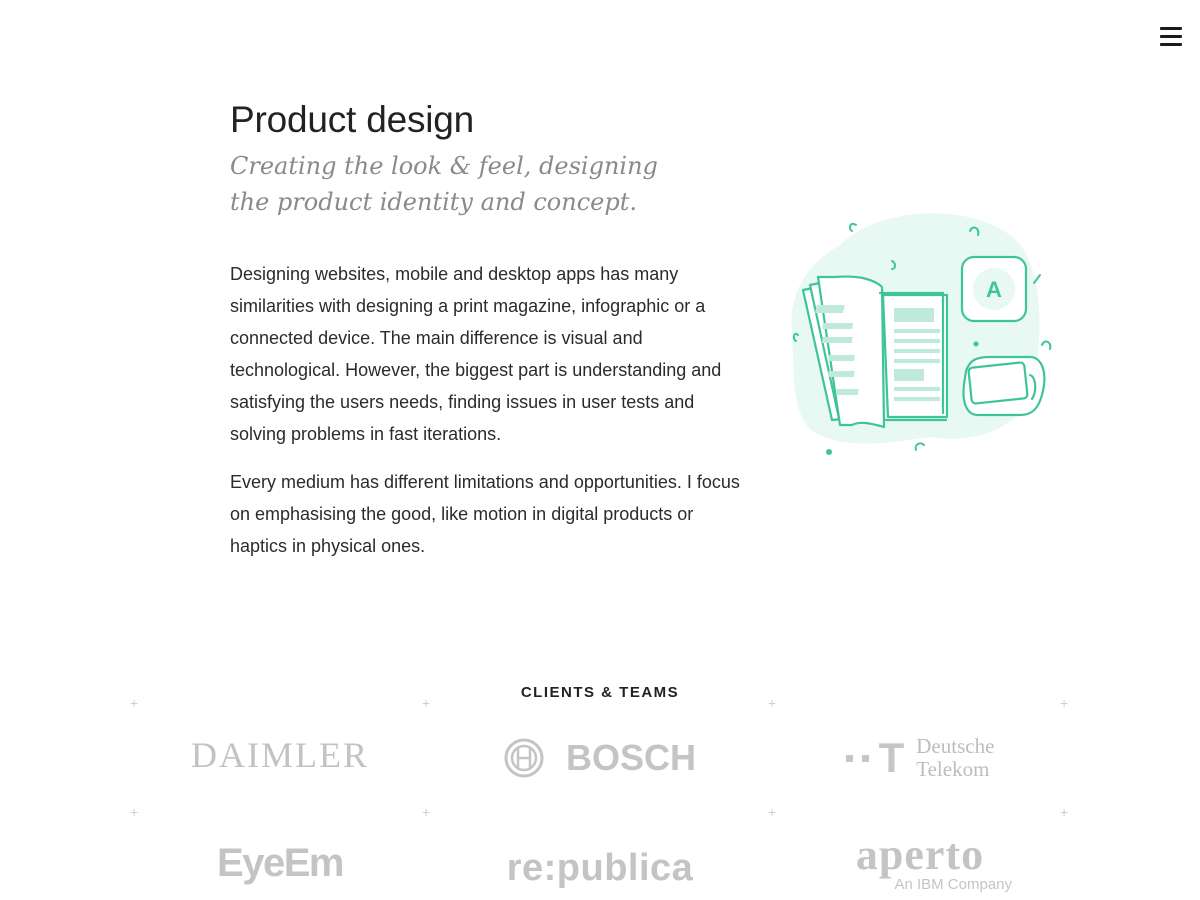 This screenshot has height=900, width=1200. Describe the element at coordinates (994, 289) in the screenshot. I see `badge-letter: A` at that location.